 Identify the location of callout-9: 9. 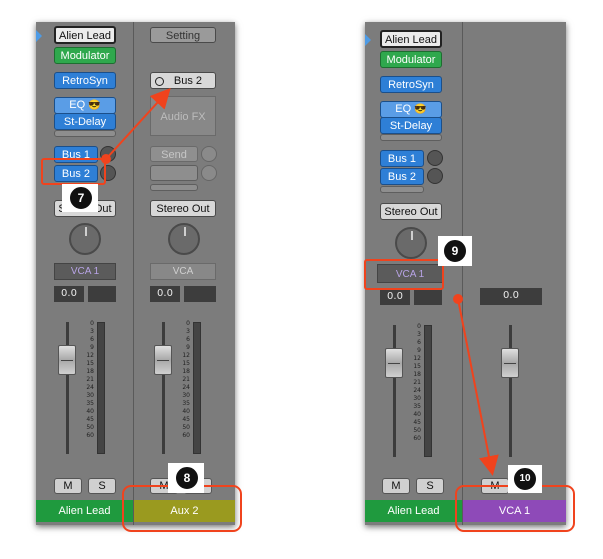
(455, 251).